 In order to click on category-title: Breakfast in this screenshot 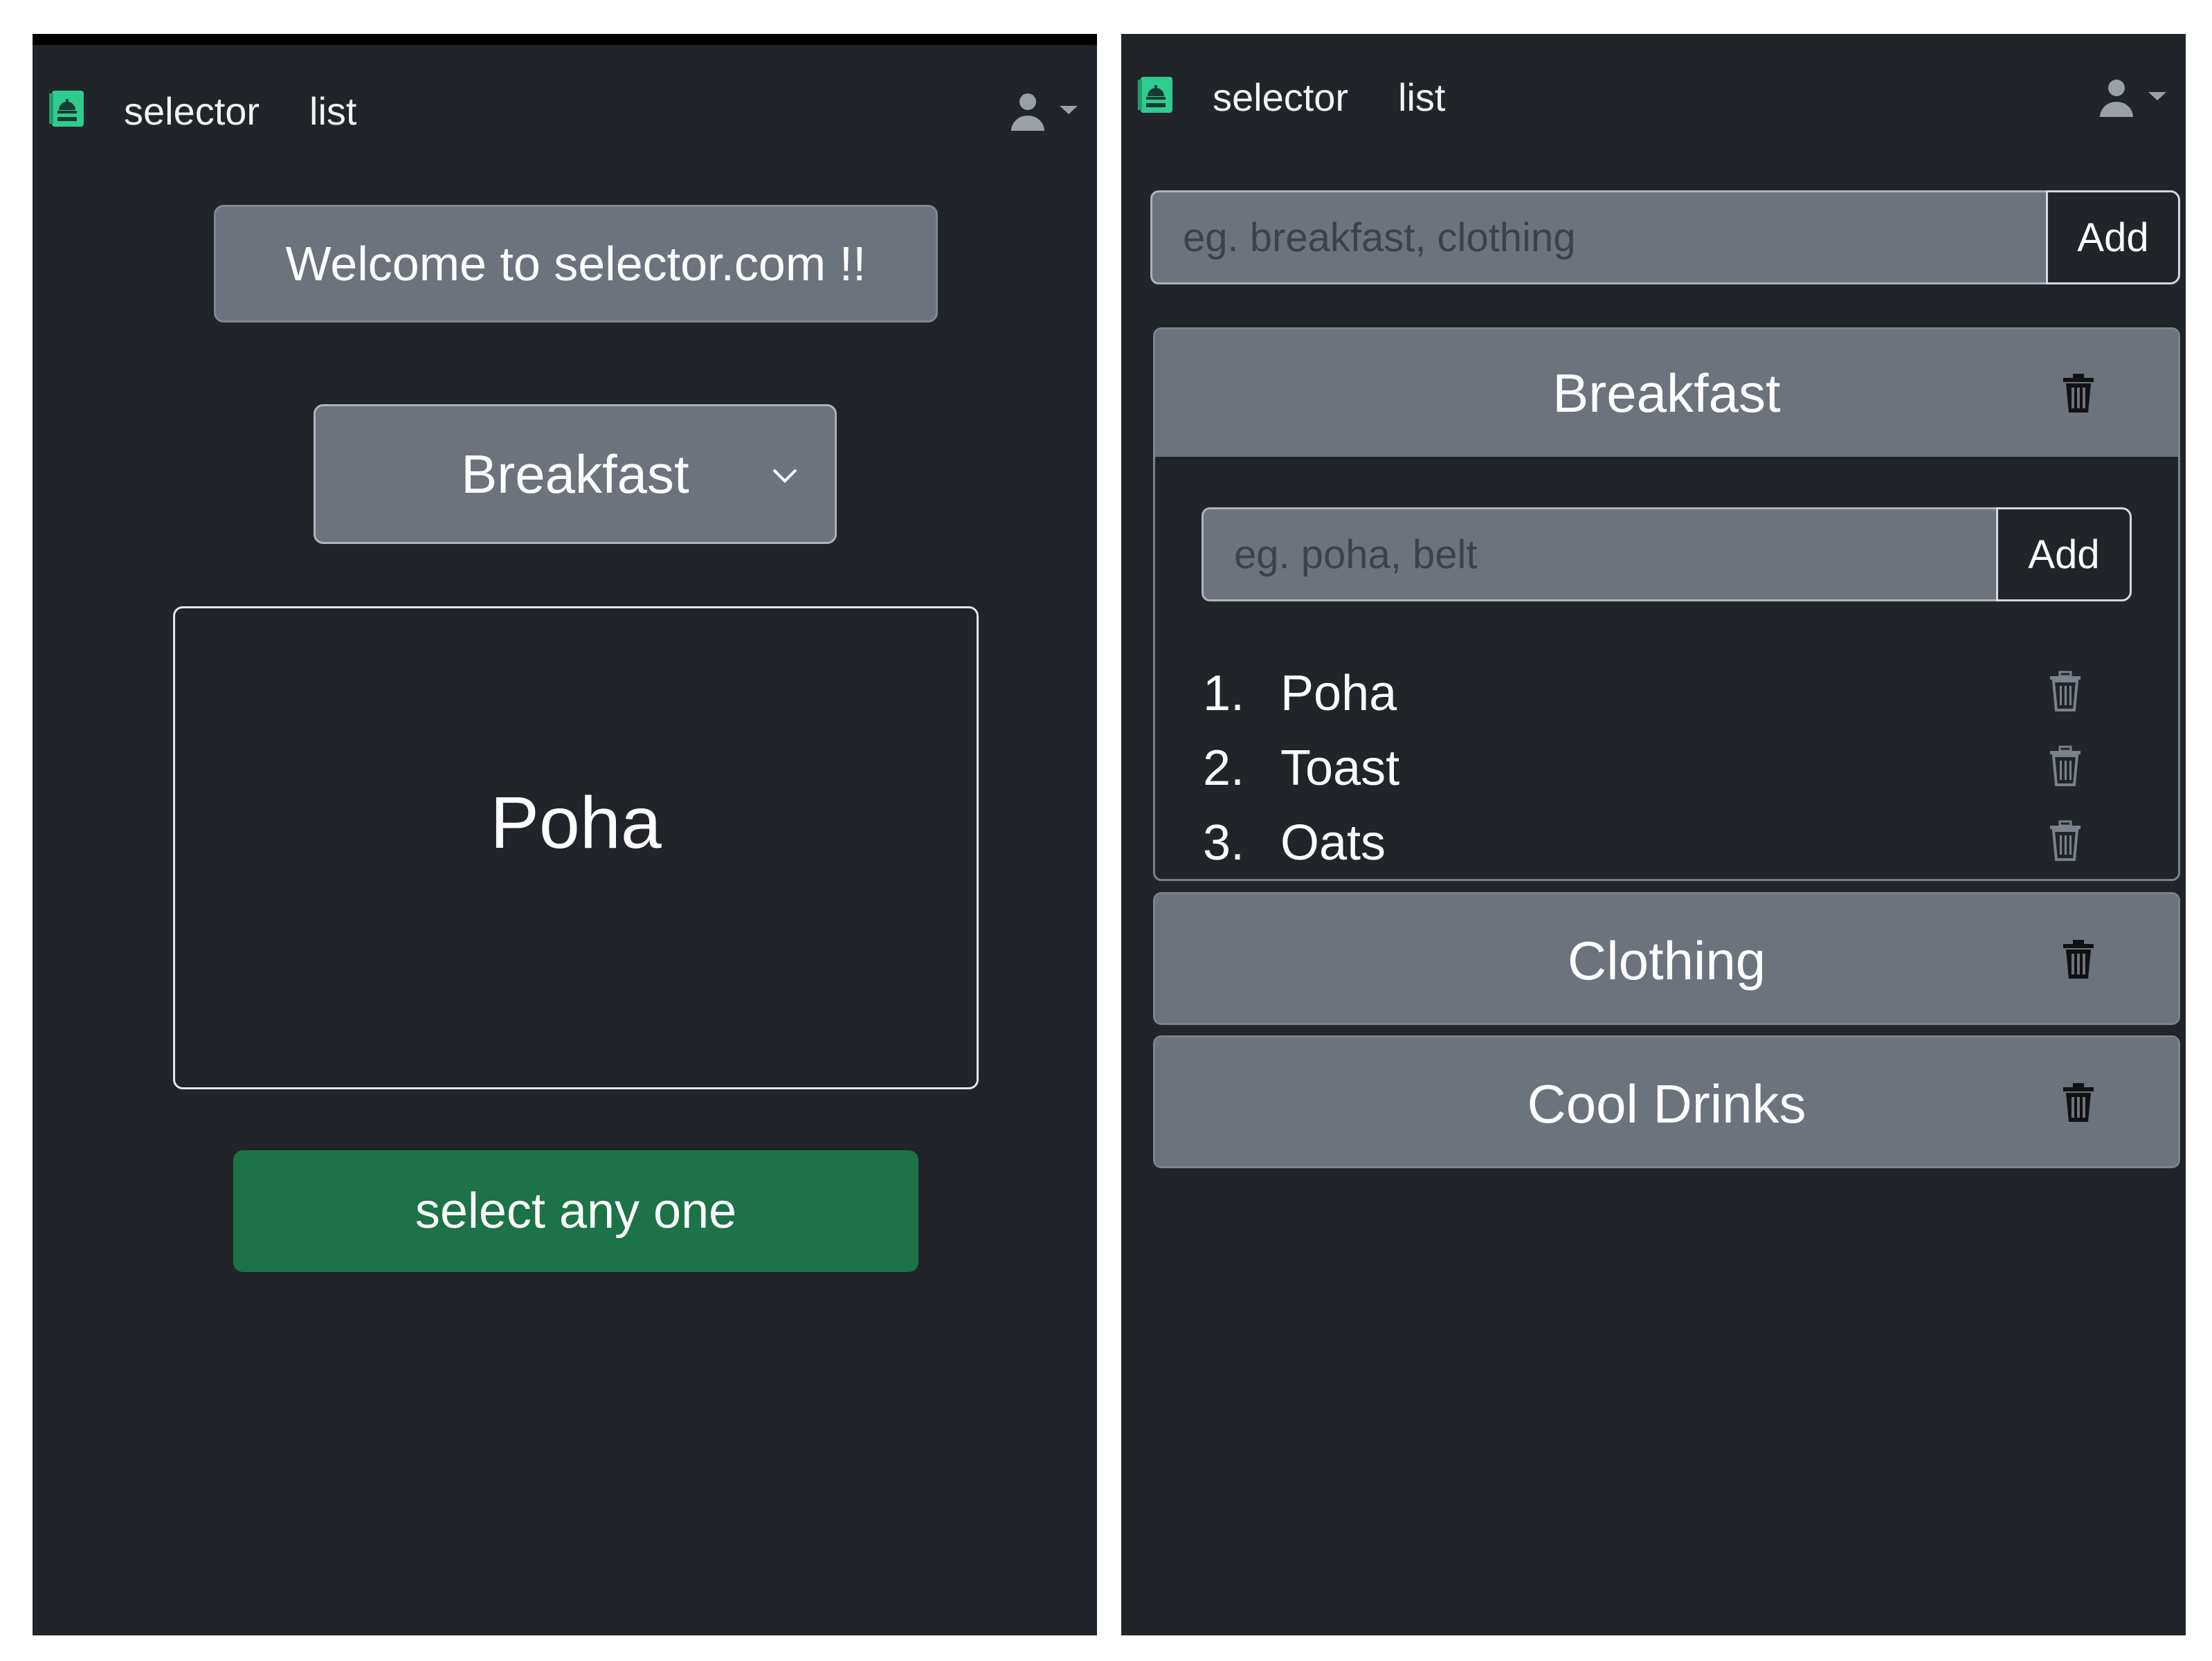, I will do `click(1666, 393)`.